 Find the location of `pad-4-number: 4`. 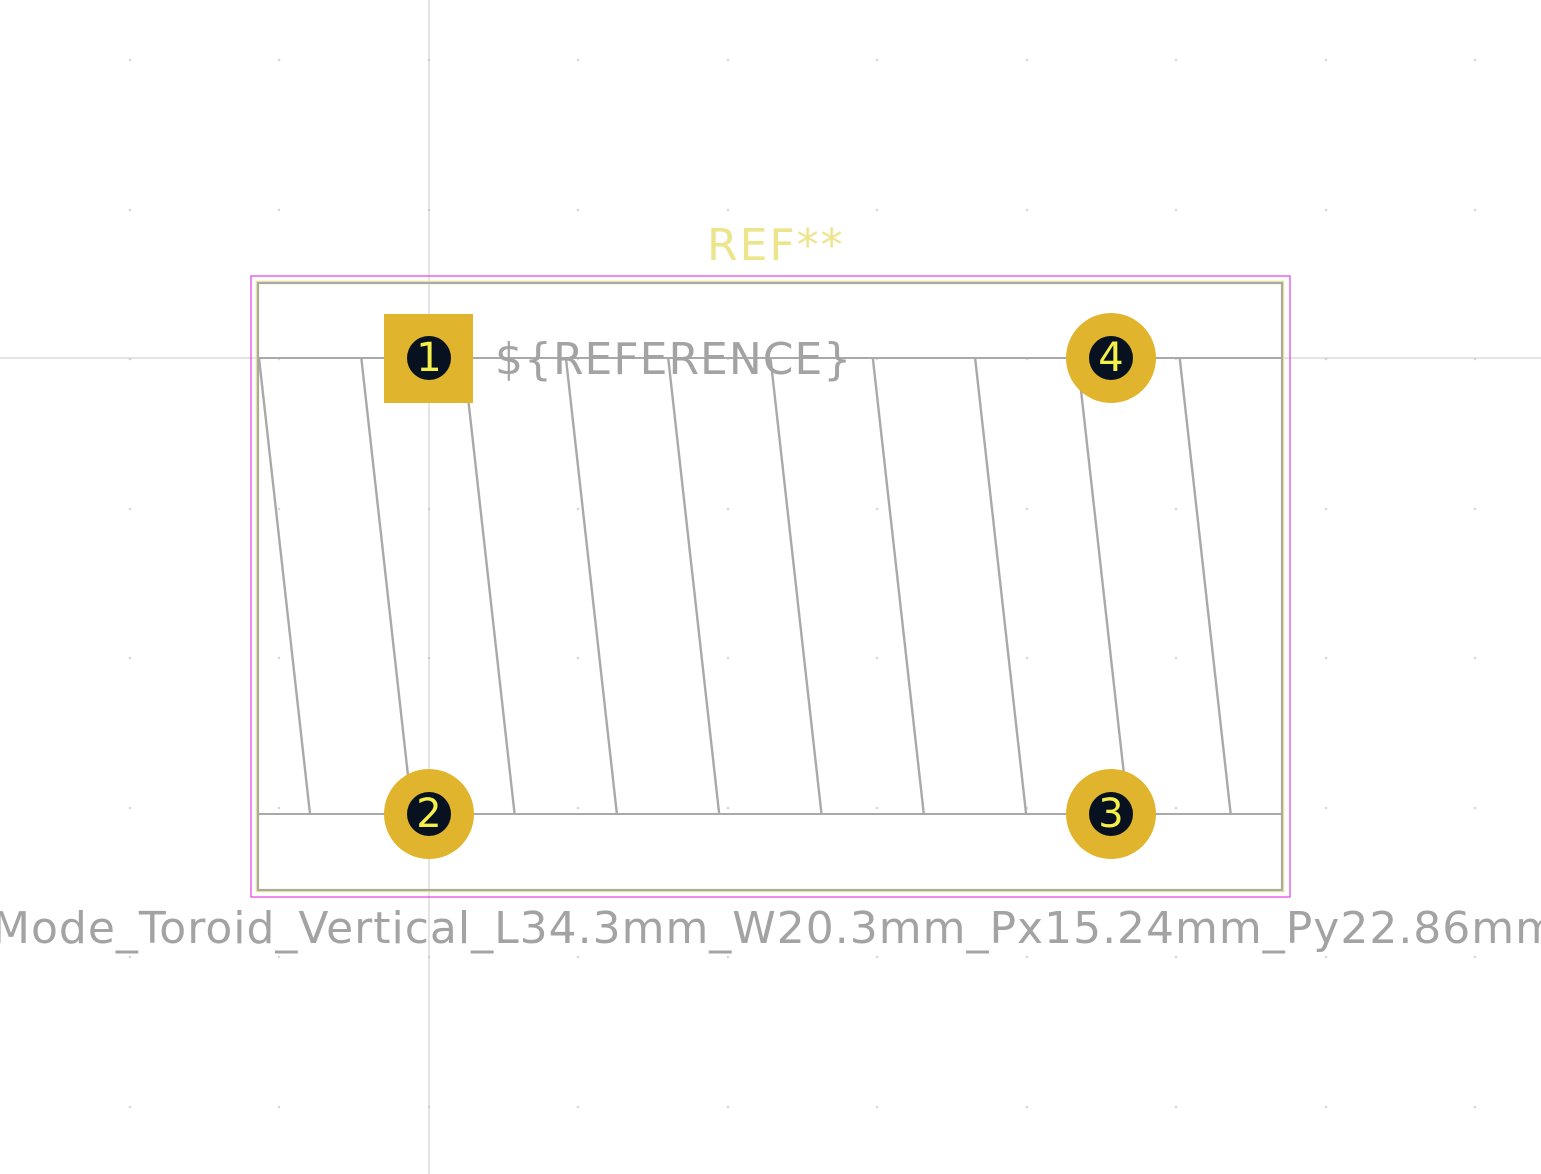

pad-4-number: 4 is located at coordinates (1110, 358).